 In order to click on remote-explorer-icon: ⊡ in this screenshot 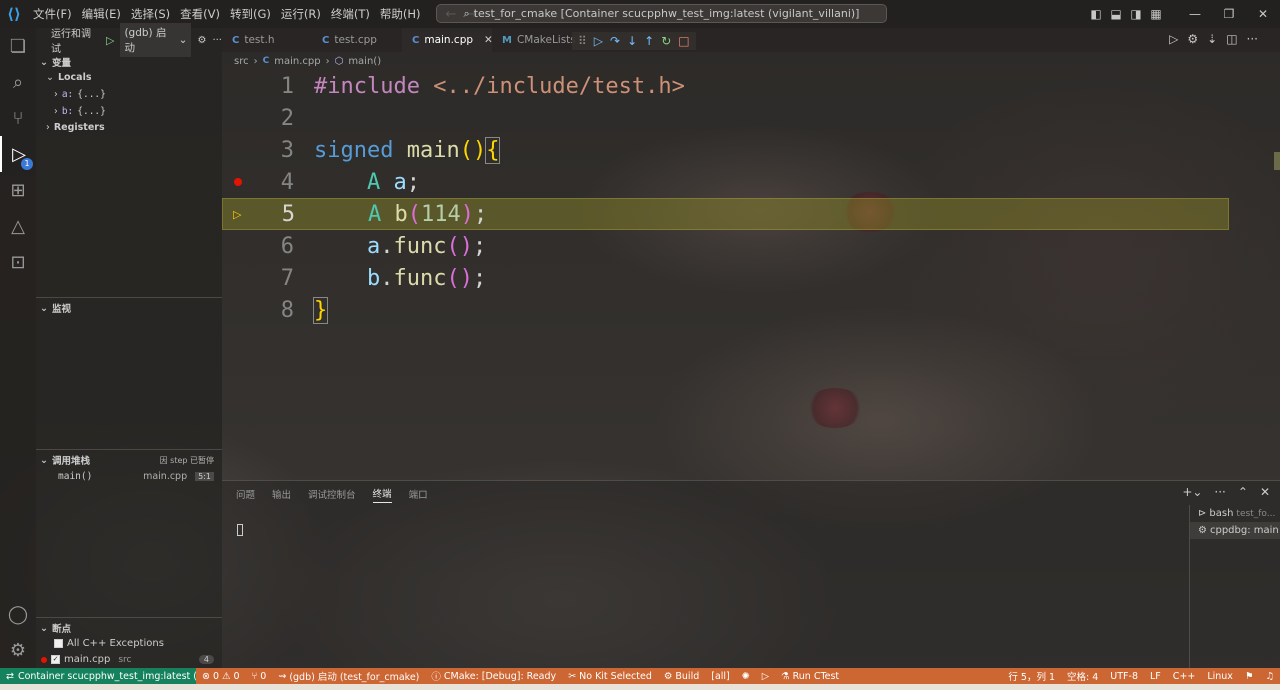, I will do `click(18, 262)`.